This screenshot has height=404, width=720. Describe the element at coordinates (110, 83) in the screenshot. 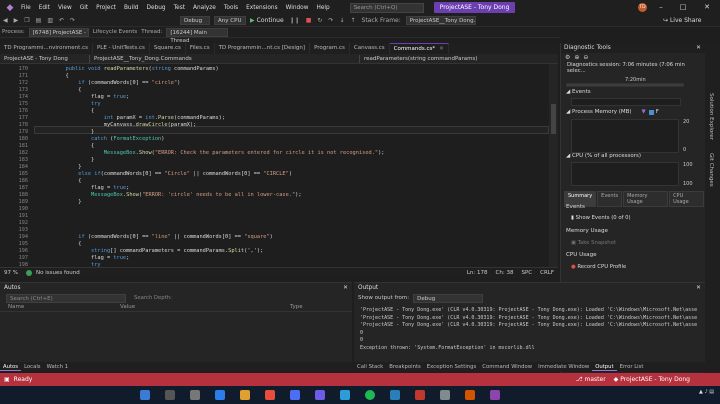

I see `code-line: if (commandWords[0] == "circle")` at that location.